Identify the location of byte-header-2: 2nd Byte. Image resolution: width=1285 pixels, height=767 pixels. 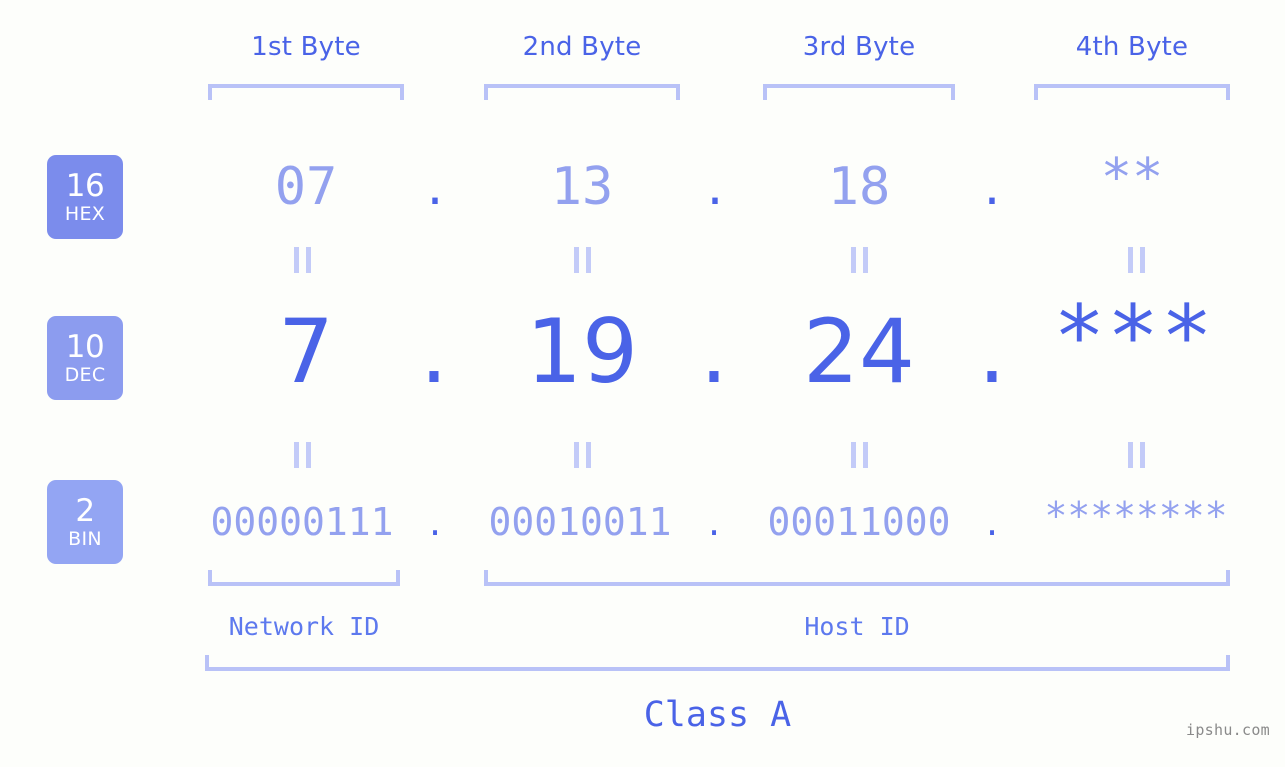
(582, 47).